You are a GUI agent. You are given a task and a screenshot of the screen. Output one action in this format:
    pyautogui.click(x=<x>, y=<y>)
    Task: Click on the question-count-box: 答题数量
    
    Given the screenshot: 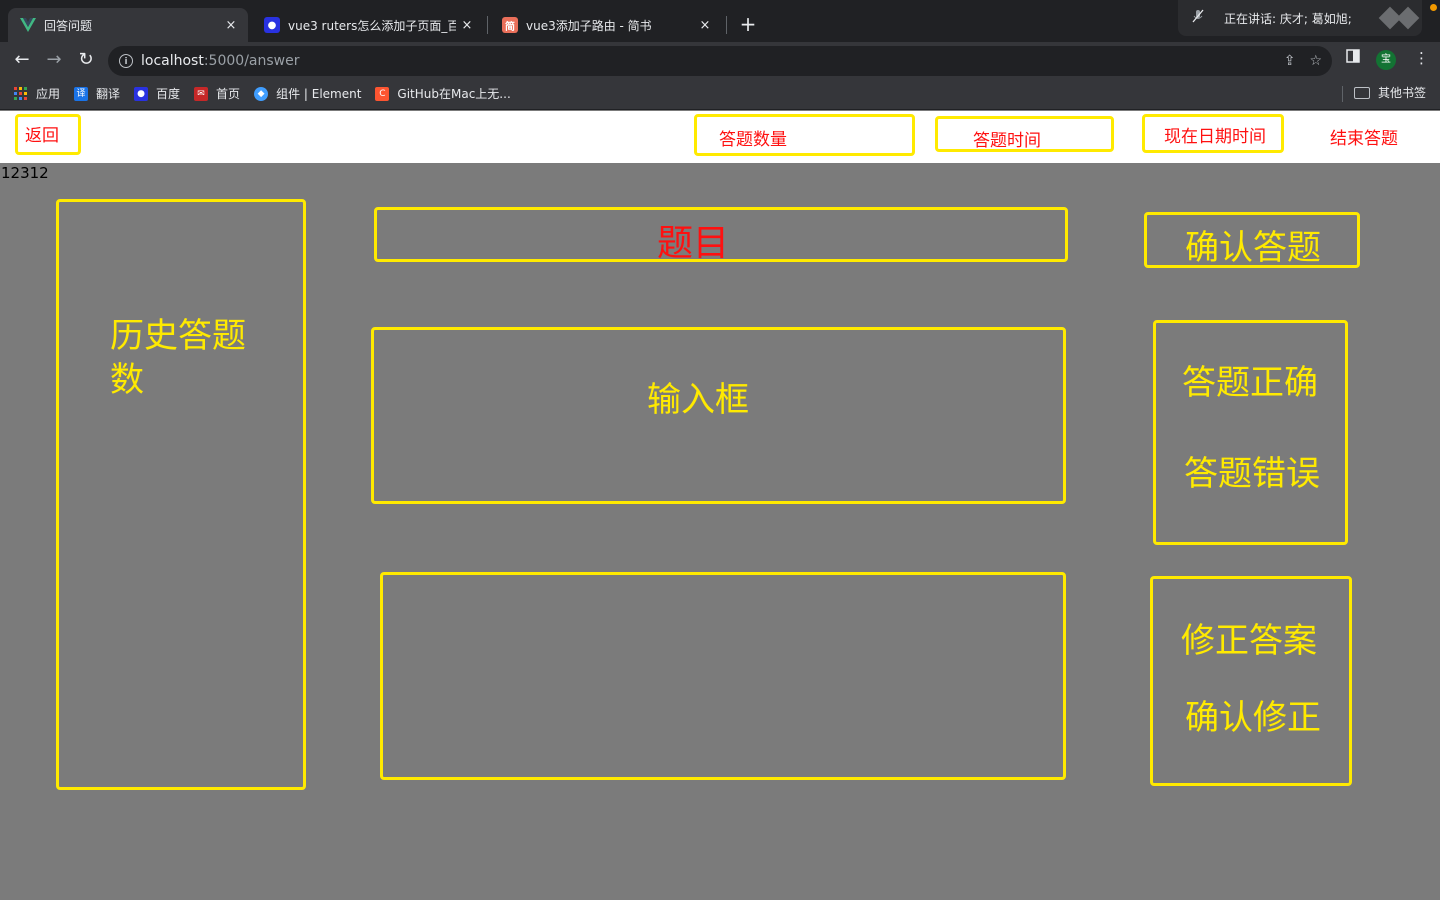 What is the action you would take?
    pyautogui.click(x=804, y=135)
    